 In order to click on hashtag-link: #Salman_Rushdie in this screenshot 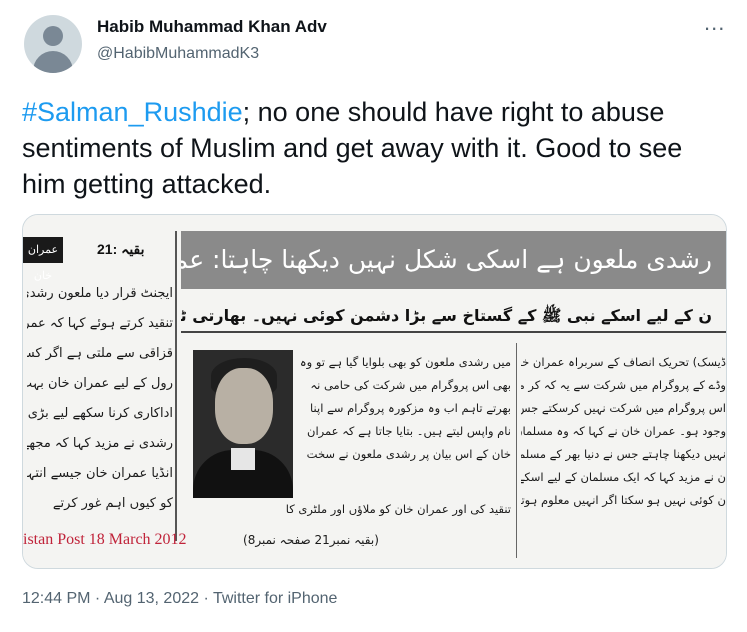, I will do `click(132, 112)`.